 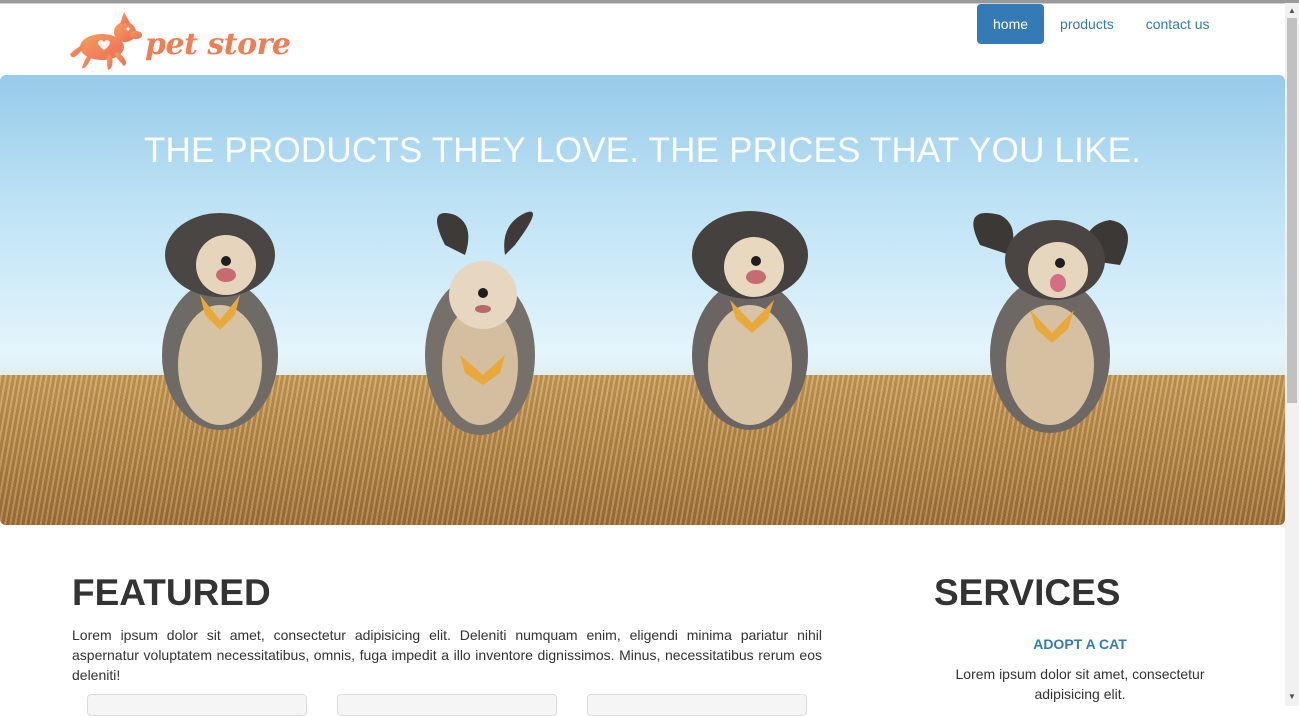 I want to click on scroll-down-arrow-icon: ▼, so click(x=1292, y=697).